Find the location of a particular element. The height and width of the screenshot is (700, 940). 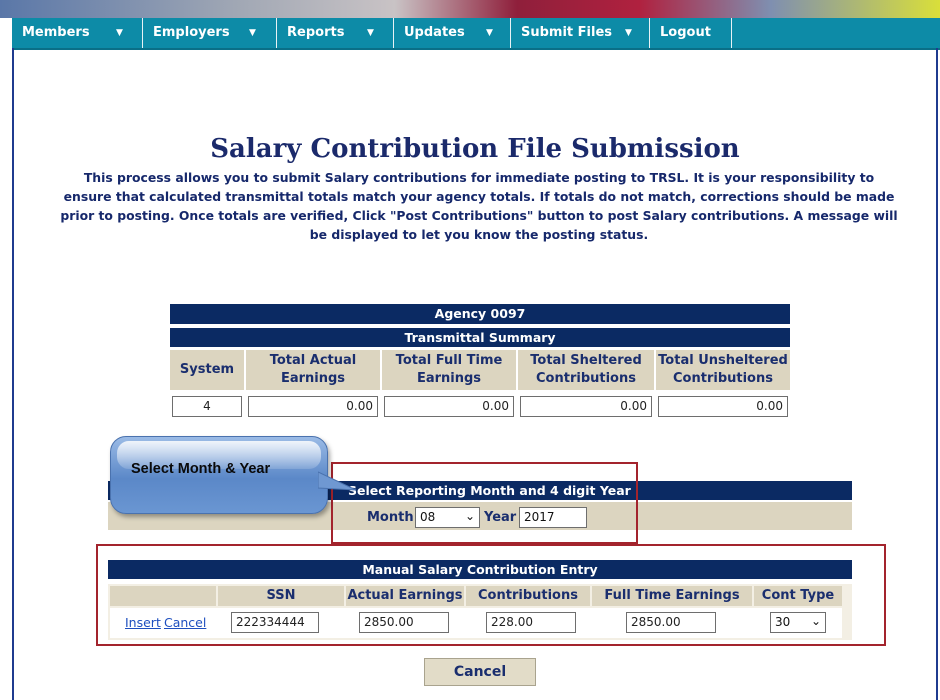

nav-submit-files: Submit Files ▼ is located at coordinates (580, 33).